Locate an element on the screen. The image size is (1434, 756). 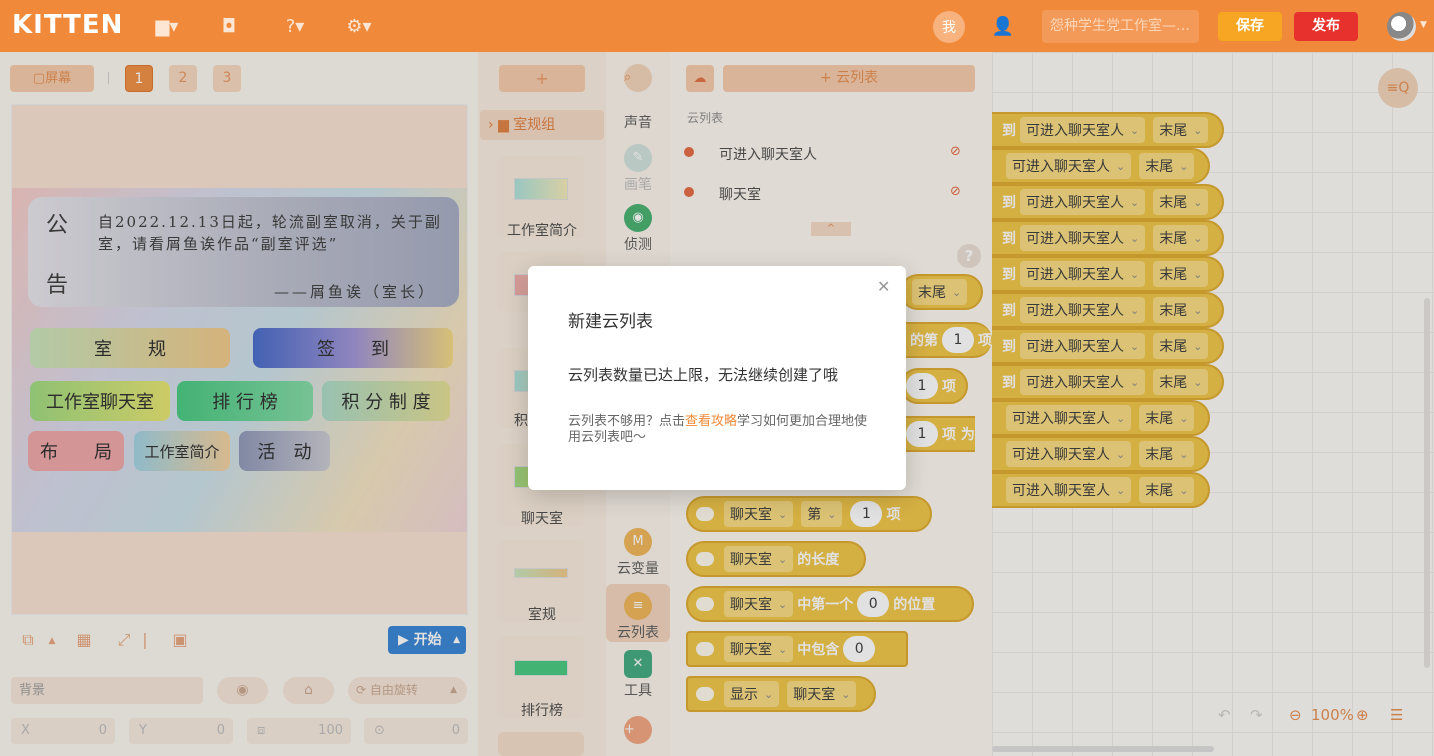
top-bar: KITTEN ▆▾ ◘ ?▾ ⚙▾ 我 👤 怨种学生党工作室—… 保存 发布 ▼ is located at coordinates (717, 26).